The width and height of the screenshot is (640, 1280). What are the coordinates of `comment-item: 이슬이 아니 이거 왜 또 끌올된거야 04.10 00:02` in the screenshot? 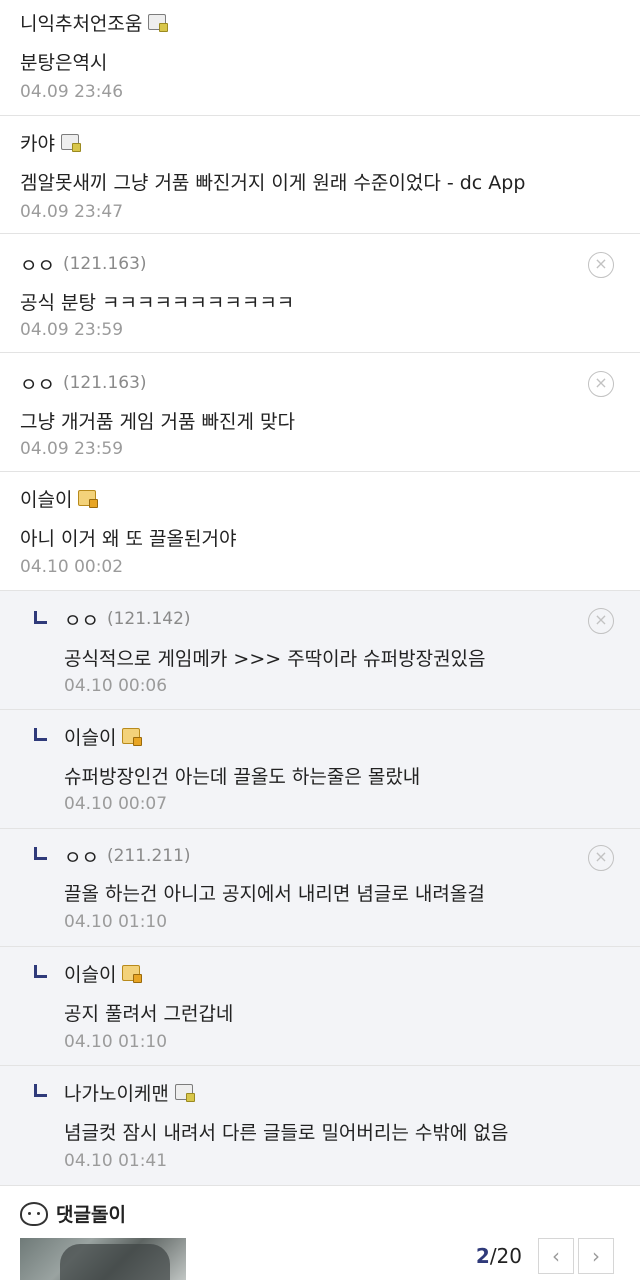 It's located at (320, 531).